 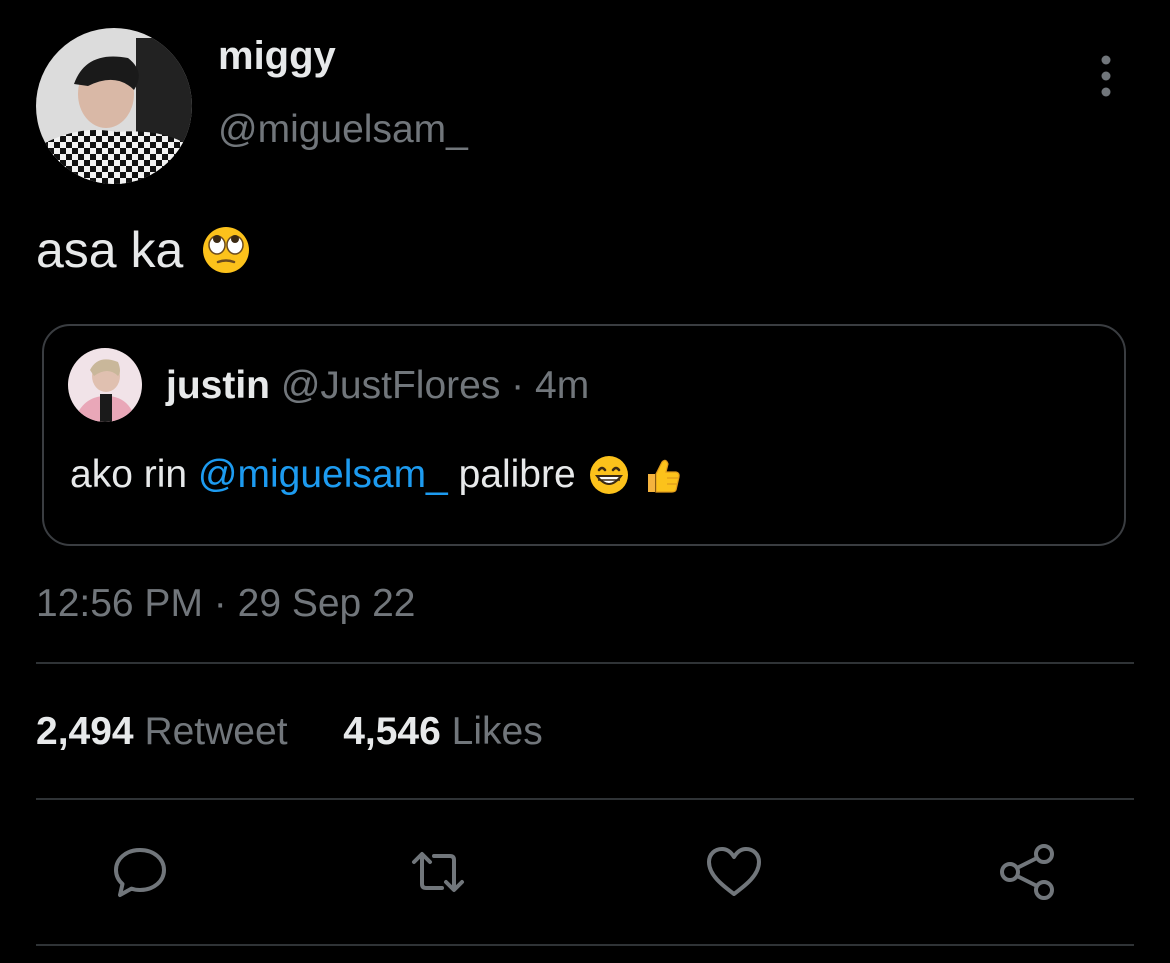 I want to click on retweet-button, so click(x=438, y=872).